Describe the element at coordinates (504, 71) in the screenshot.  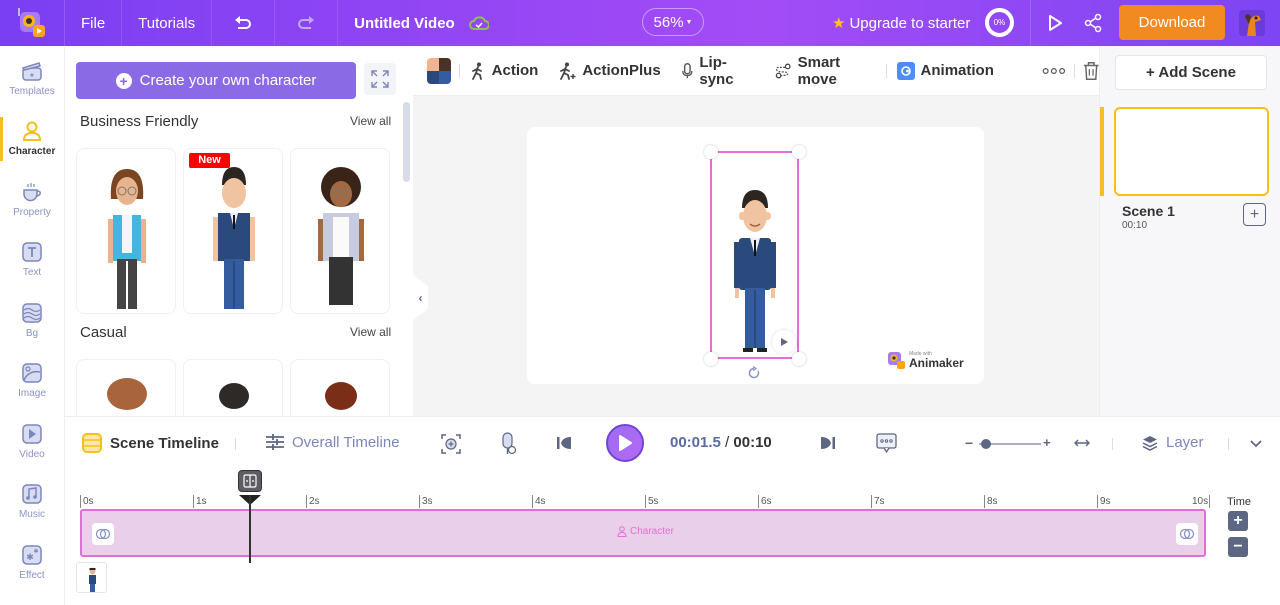
I see `action-button: Action` at that location.